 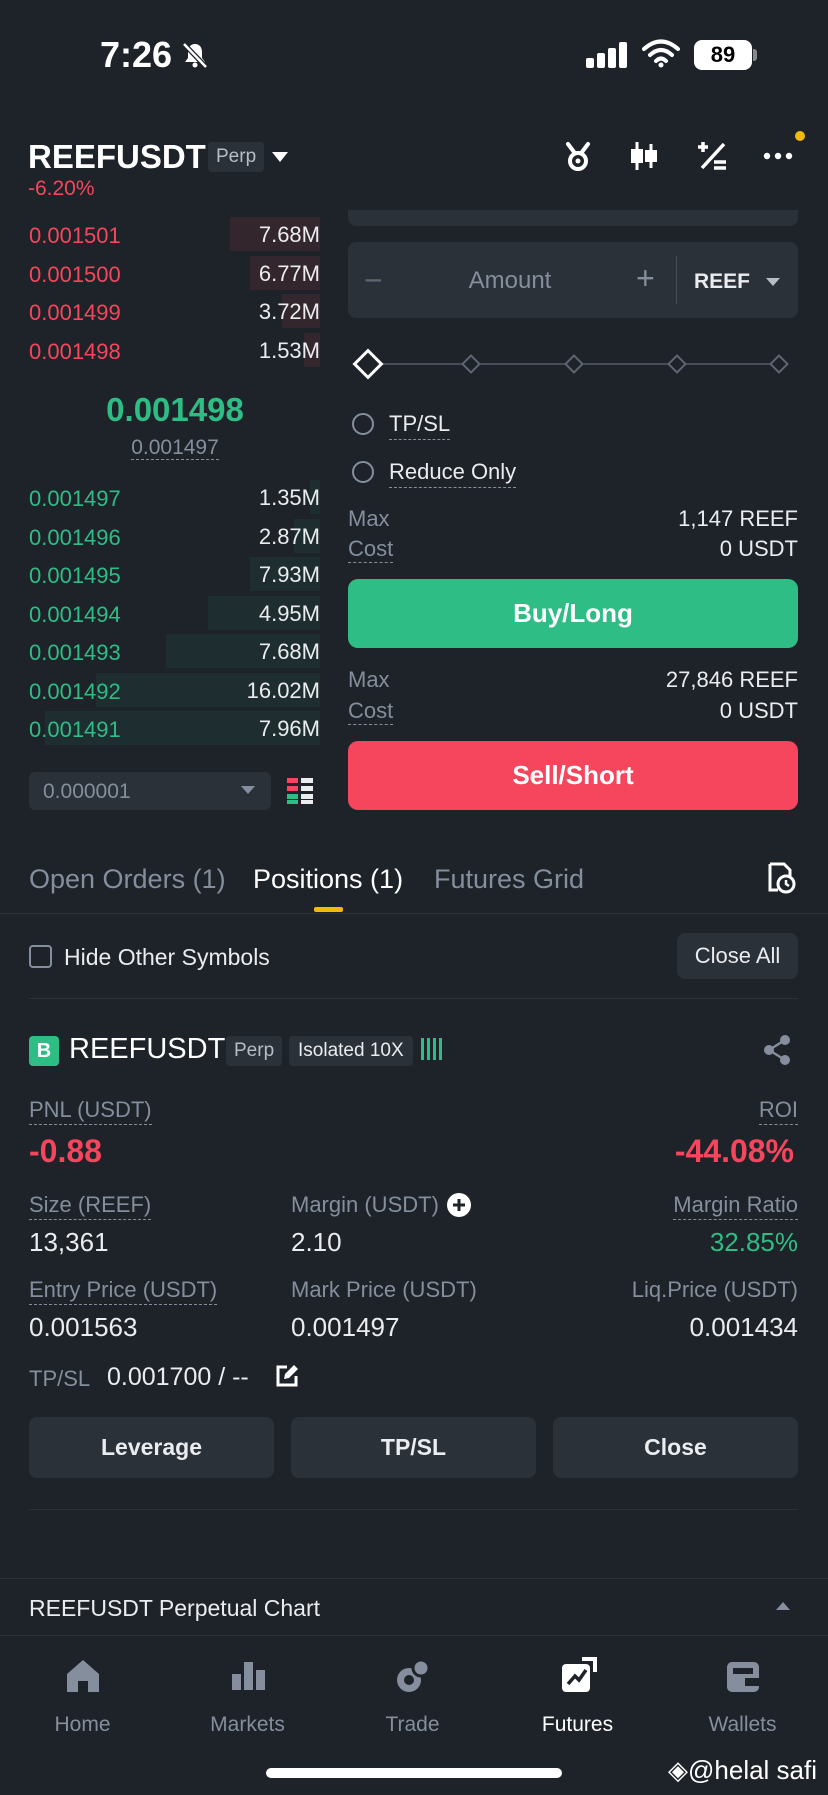 I want to click on orderbook-row: 0.001497 1.35M, so click(x=160, y=497).